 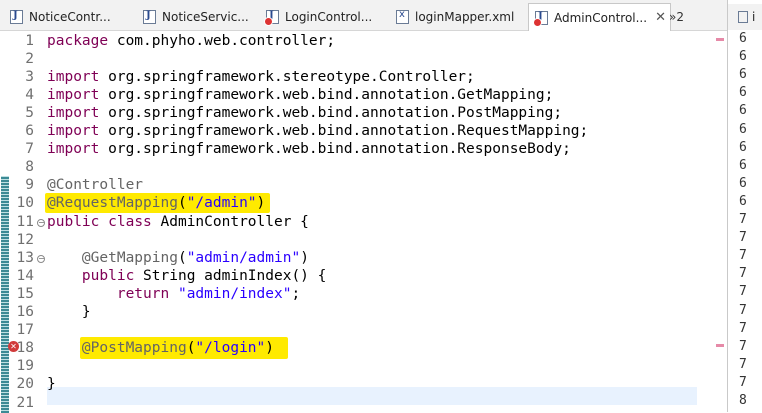 I want to click on annotation-token: @PostMapping, so click(x=134, y=348).